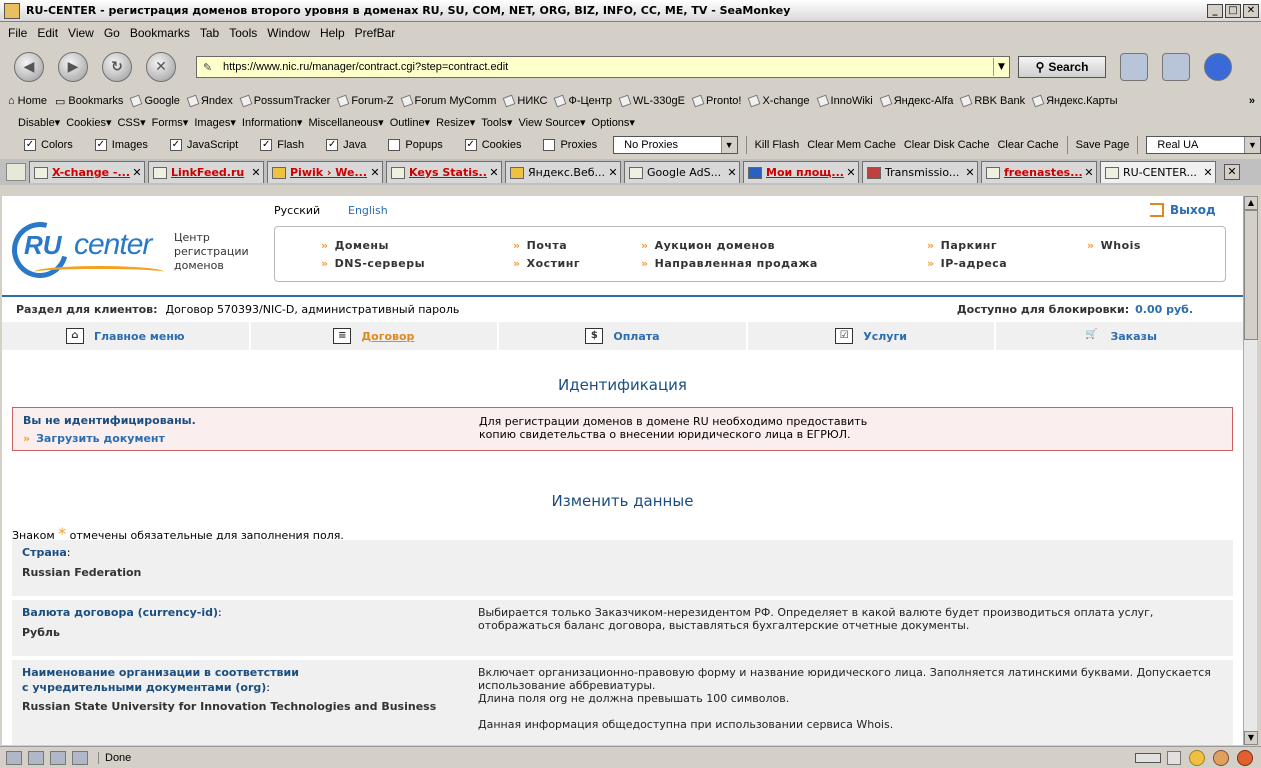 The height and width of the screenshot is (768, 1261). What do you see at coordinates (410, 122) in the screenshot?
I see `prefbar-outline-menu: Outline▾` at bounding box center [410, 122].